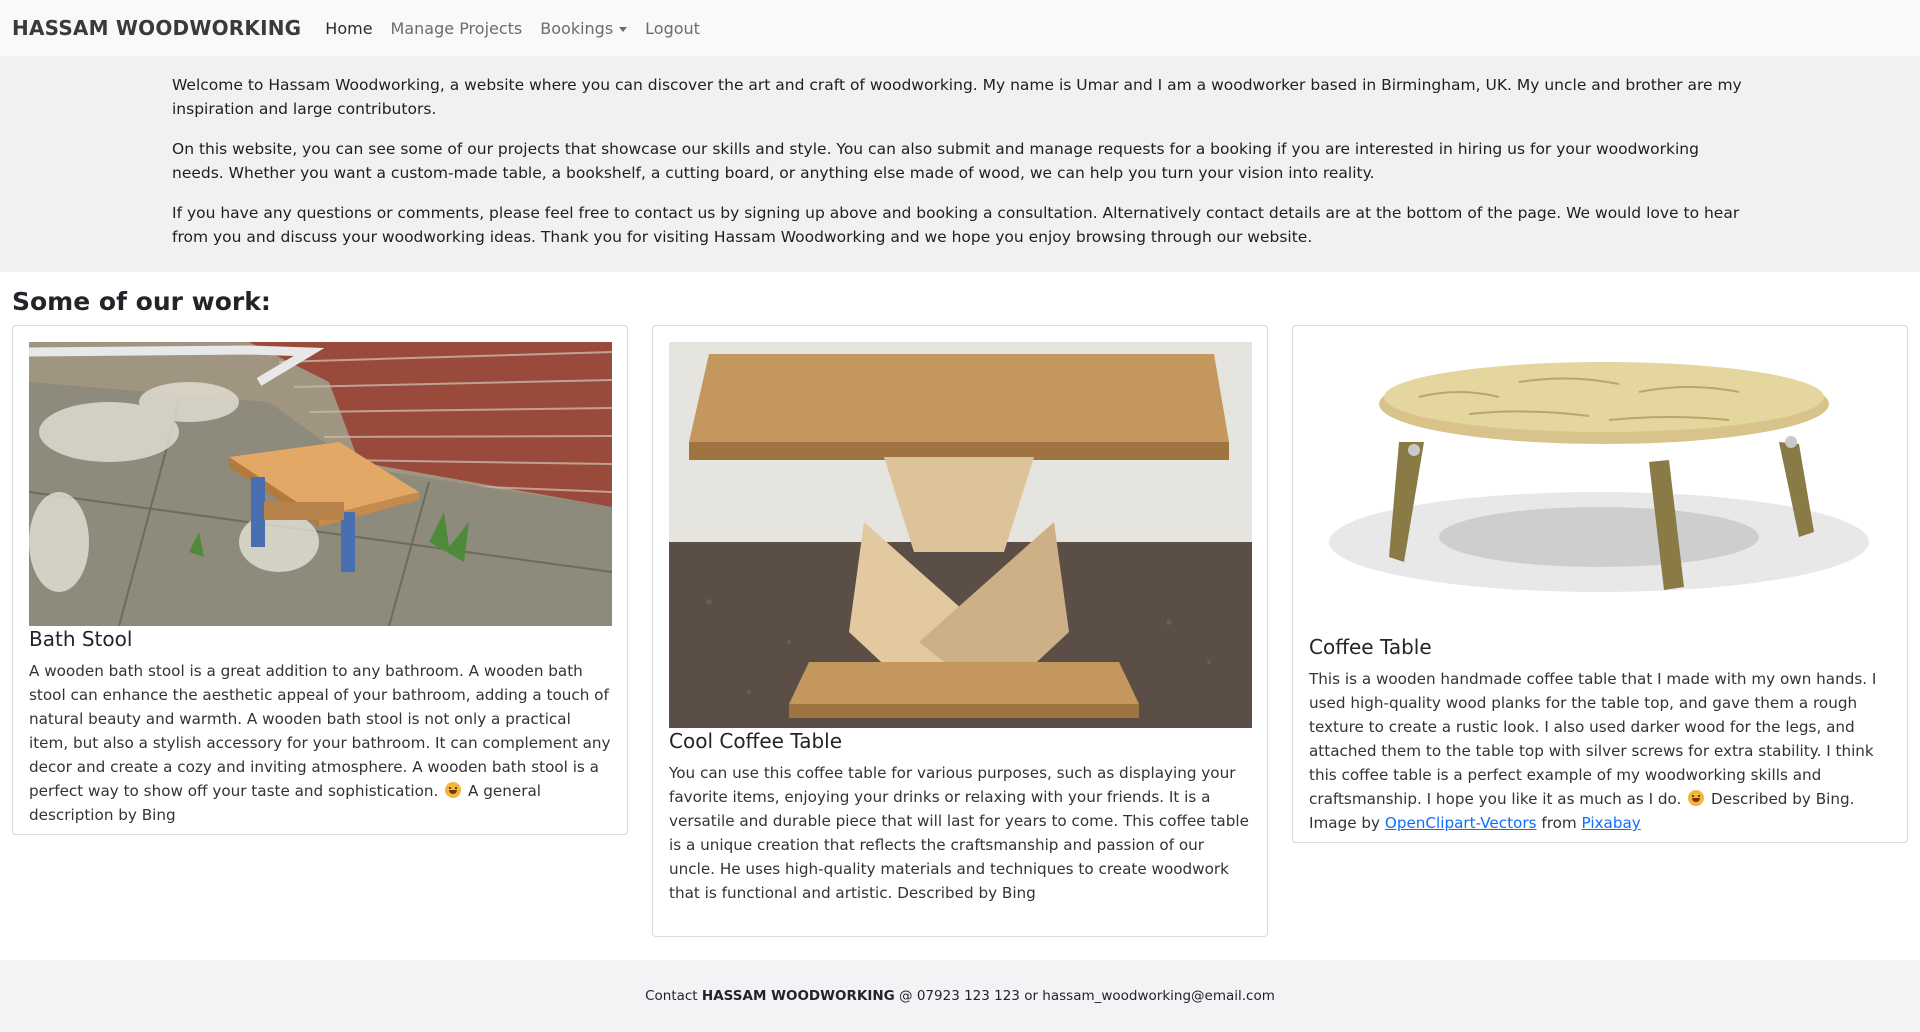 The width and height of the screenshot is (1920, 1032). Describe the element at coordinates (623, 29) in the screenshot. I see `chevron-down-icon` at that location.